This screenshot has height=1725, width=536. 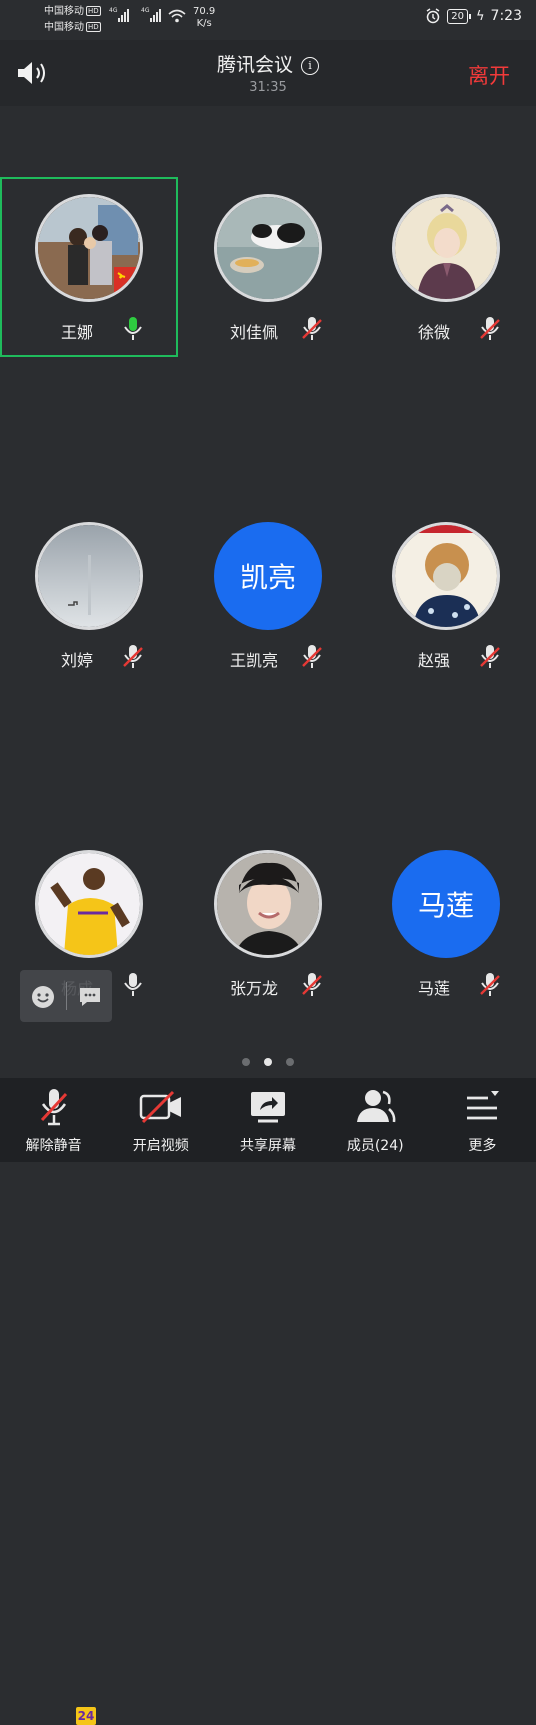 I want to click on avatar-initials: 马莲, so click(x=446, y=904).